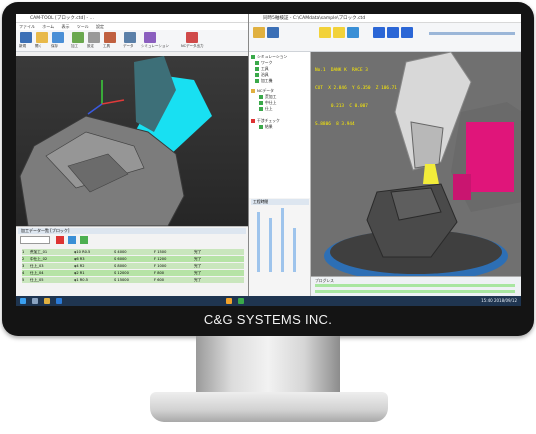 The image size is (536, 434). What do you see at coordinates (241, 301) in the screenshot?
I see `sim-app-icon` at bounding box center [241, 301].